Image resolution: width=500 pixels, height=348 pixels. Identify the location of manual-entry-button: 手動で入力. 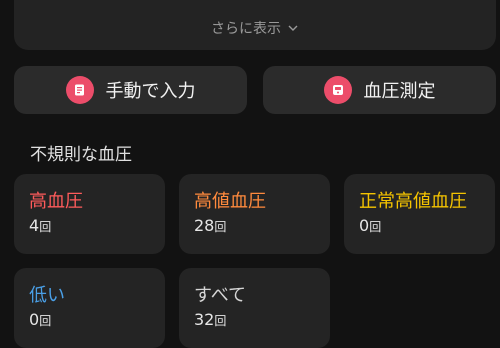
(130, 90).